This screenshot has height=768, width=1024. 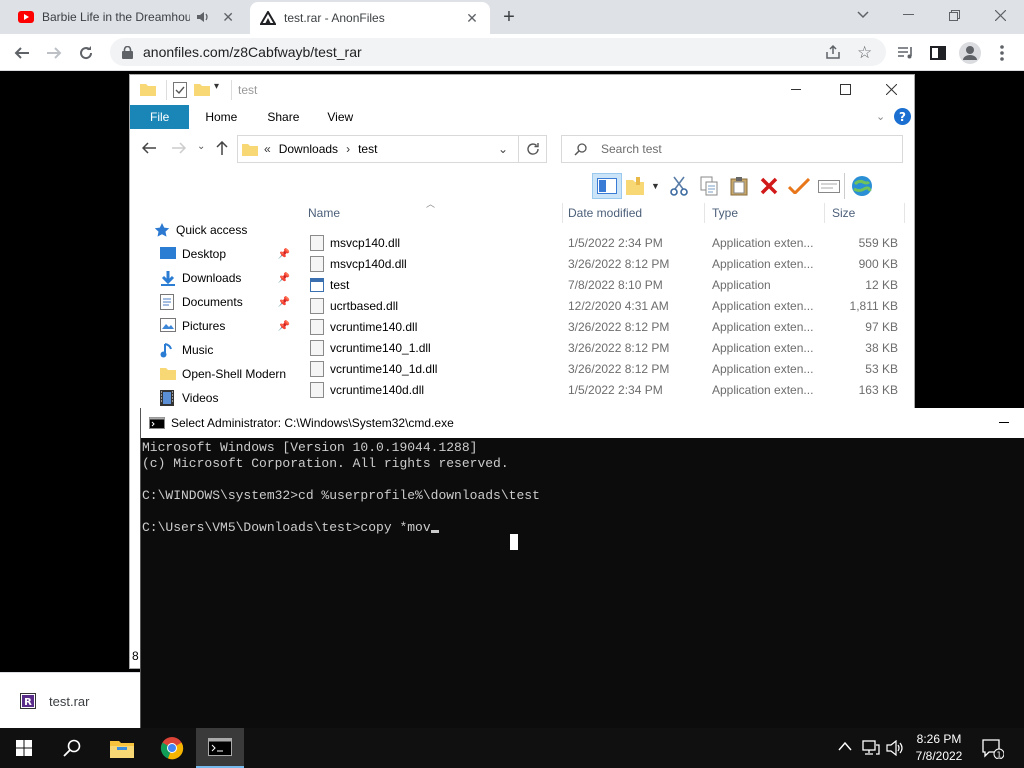 What do you see at coordinates (679, 186) in the screenshot?
I see `cut-icon` at bounding box center [679, 186].